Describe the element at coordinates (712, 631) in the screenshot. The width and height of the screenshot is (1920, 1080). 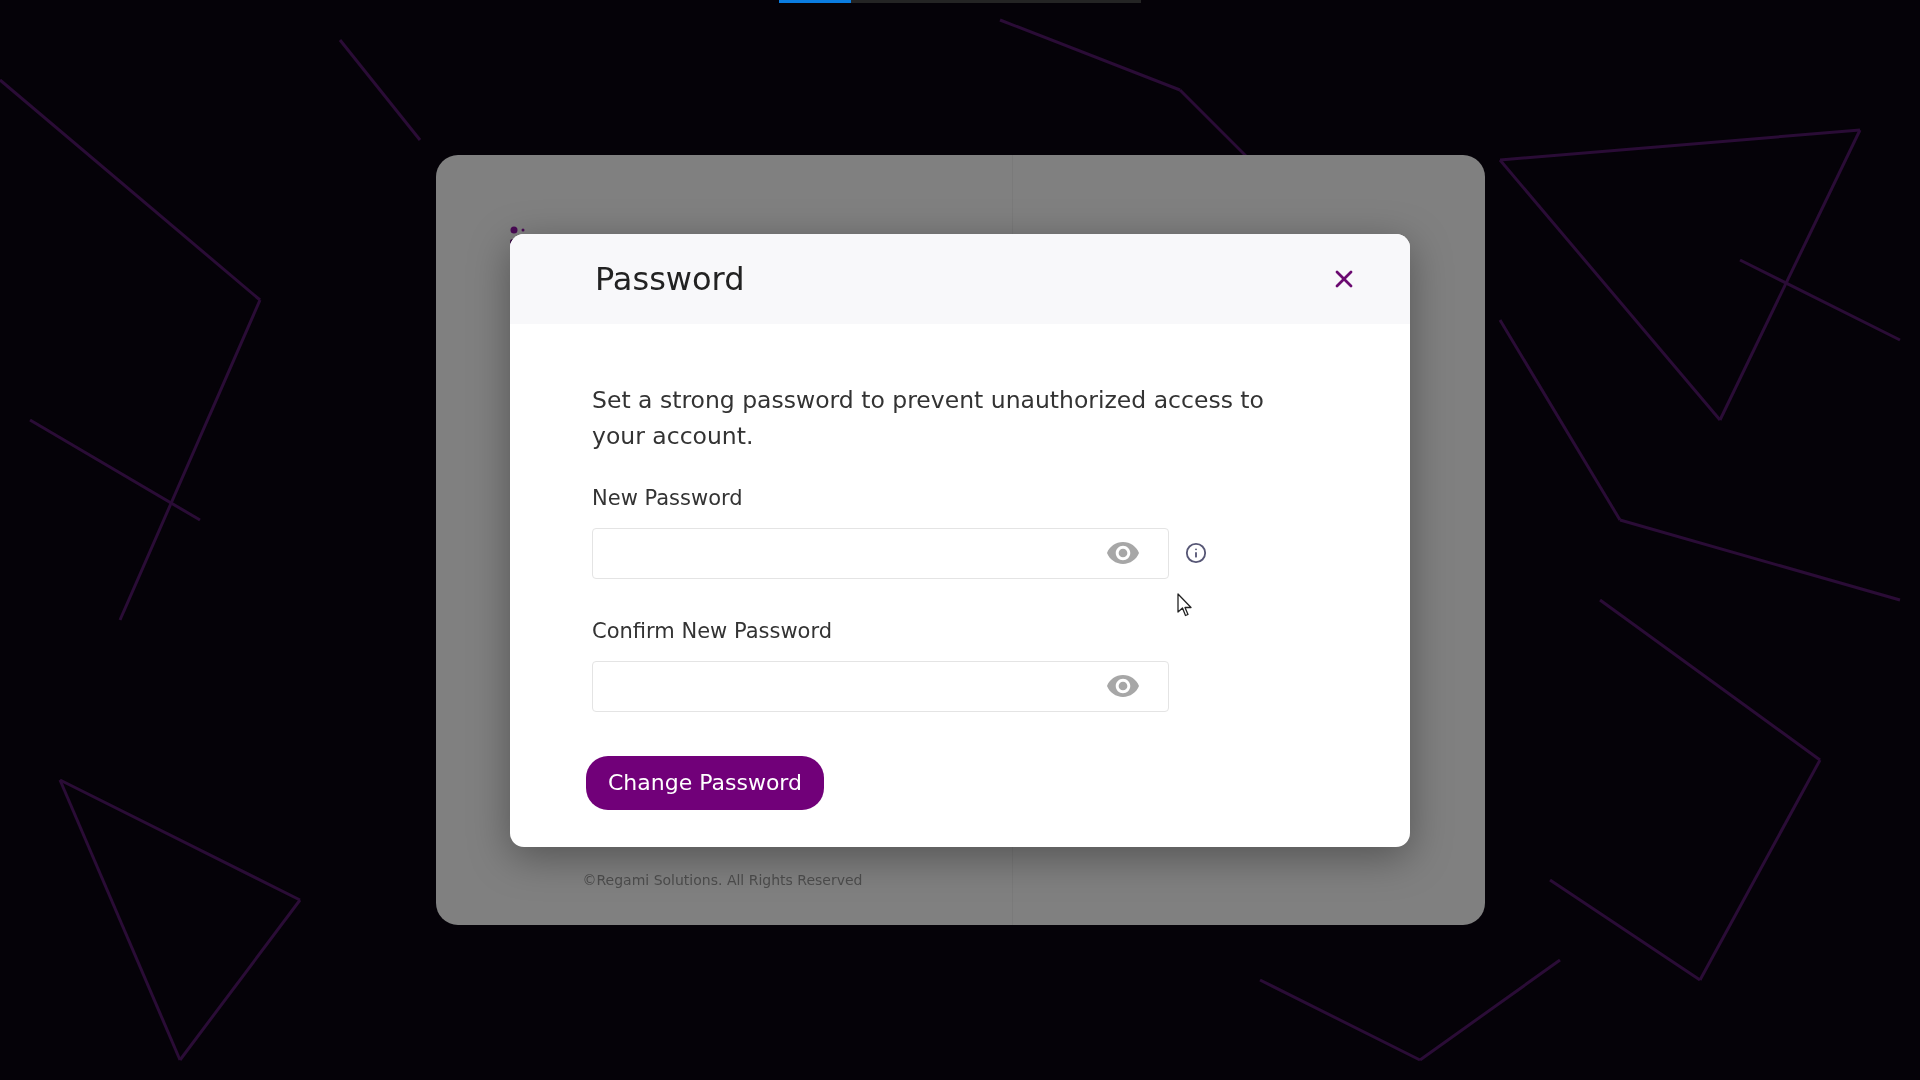
I see `field-label: Confirm New Password` at that location.